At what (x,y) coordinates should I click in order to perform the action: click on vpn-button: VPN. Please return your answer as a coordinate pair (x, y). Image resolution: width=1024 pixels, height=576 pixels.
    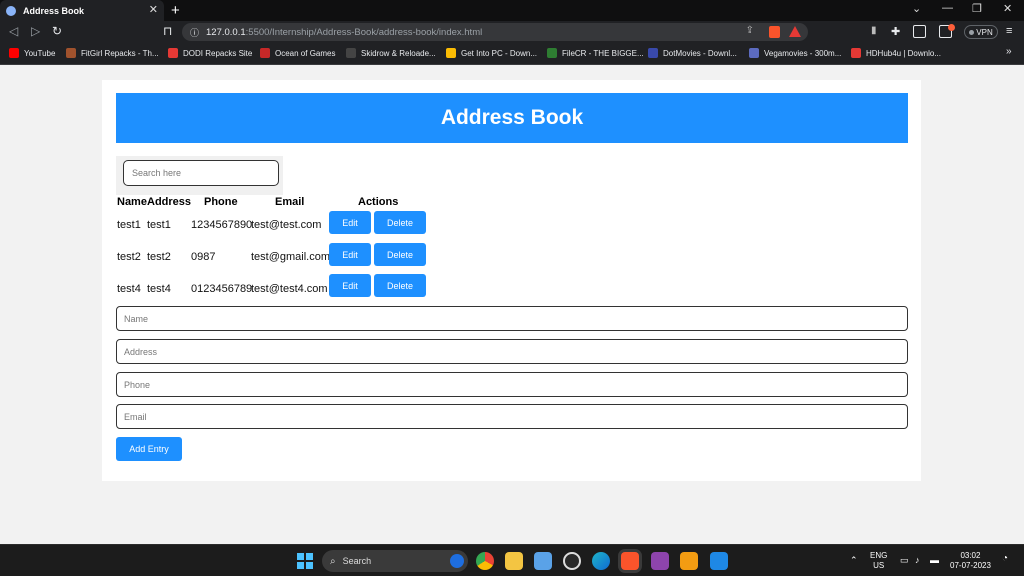
    Looking at the image, I should click on (981, 32).